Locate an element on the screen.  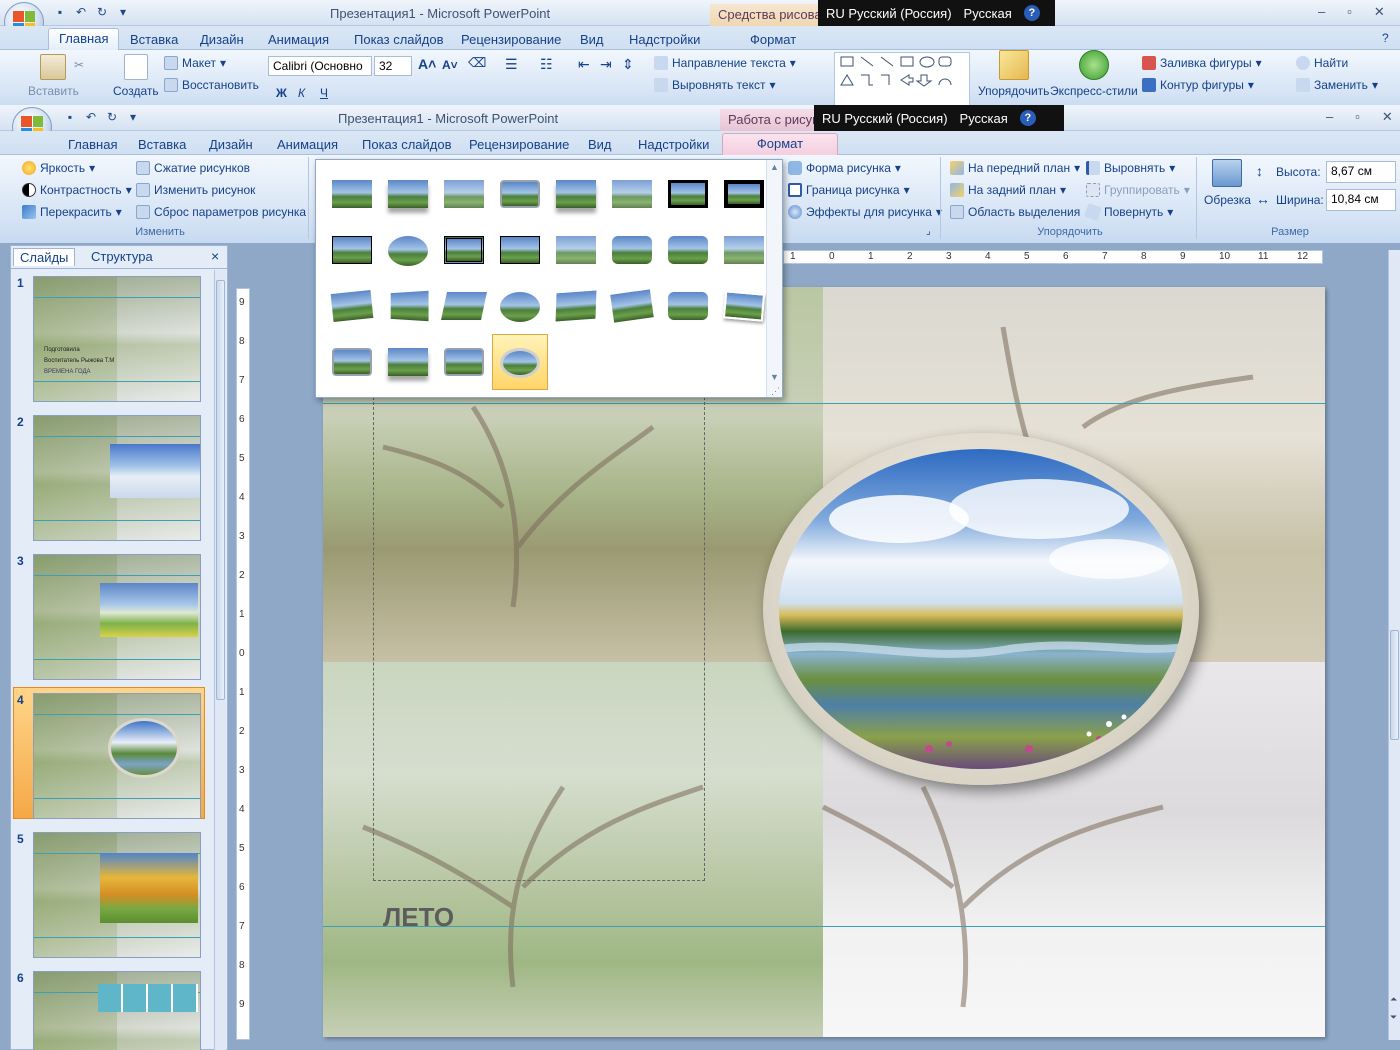
text-placeholder-box is located at coordinates (539, 639).